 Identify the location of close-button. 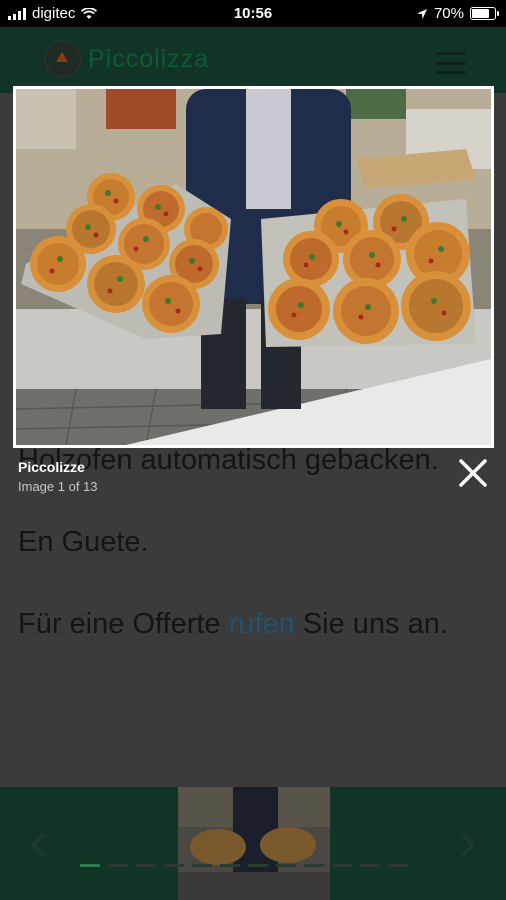
(473, 473).